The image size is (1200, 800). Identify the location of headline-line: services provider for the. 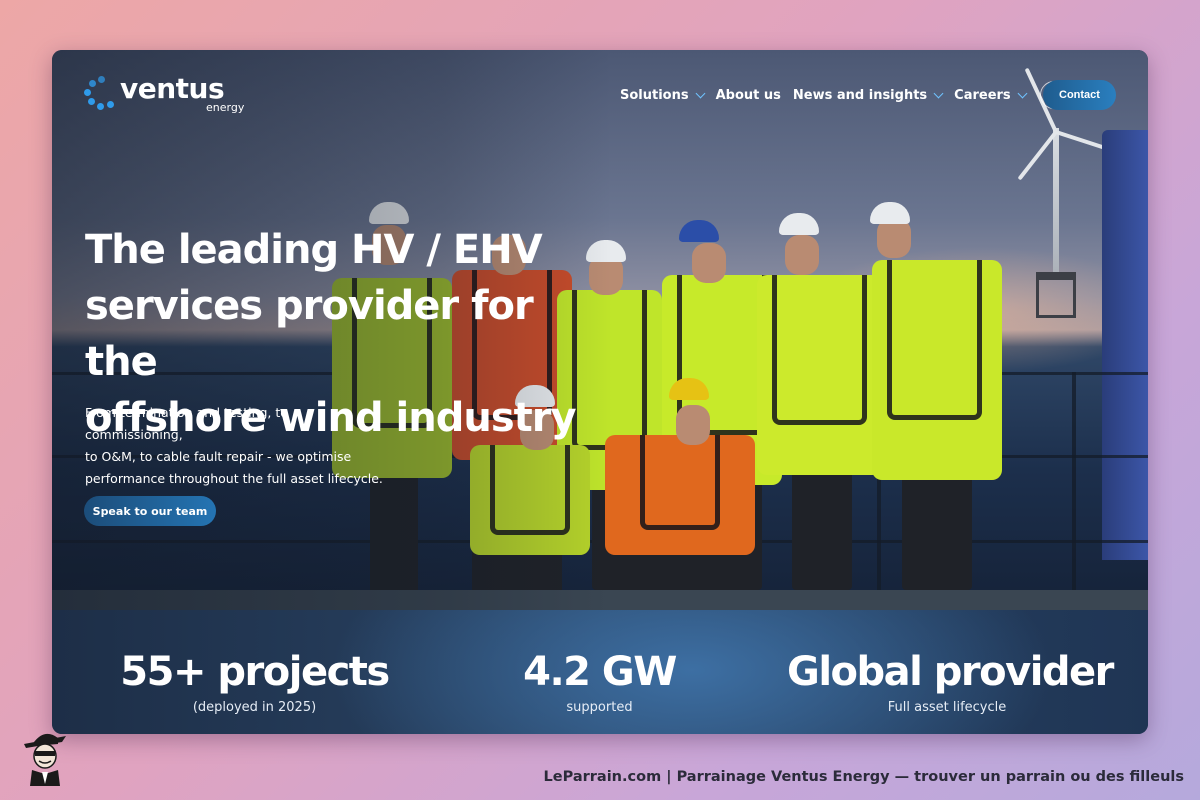
(309, 334).